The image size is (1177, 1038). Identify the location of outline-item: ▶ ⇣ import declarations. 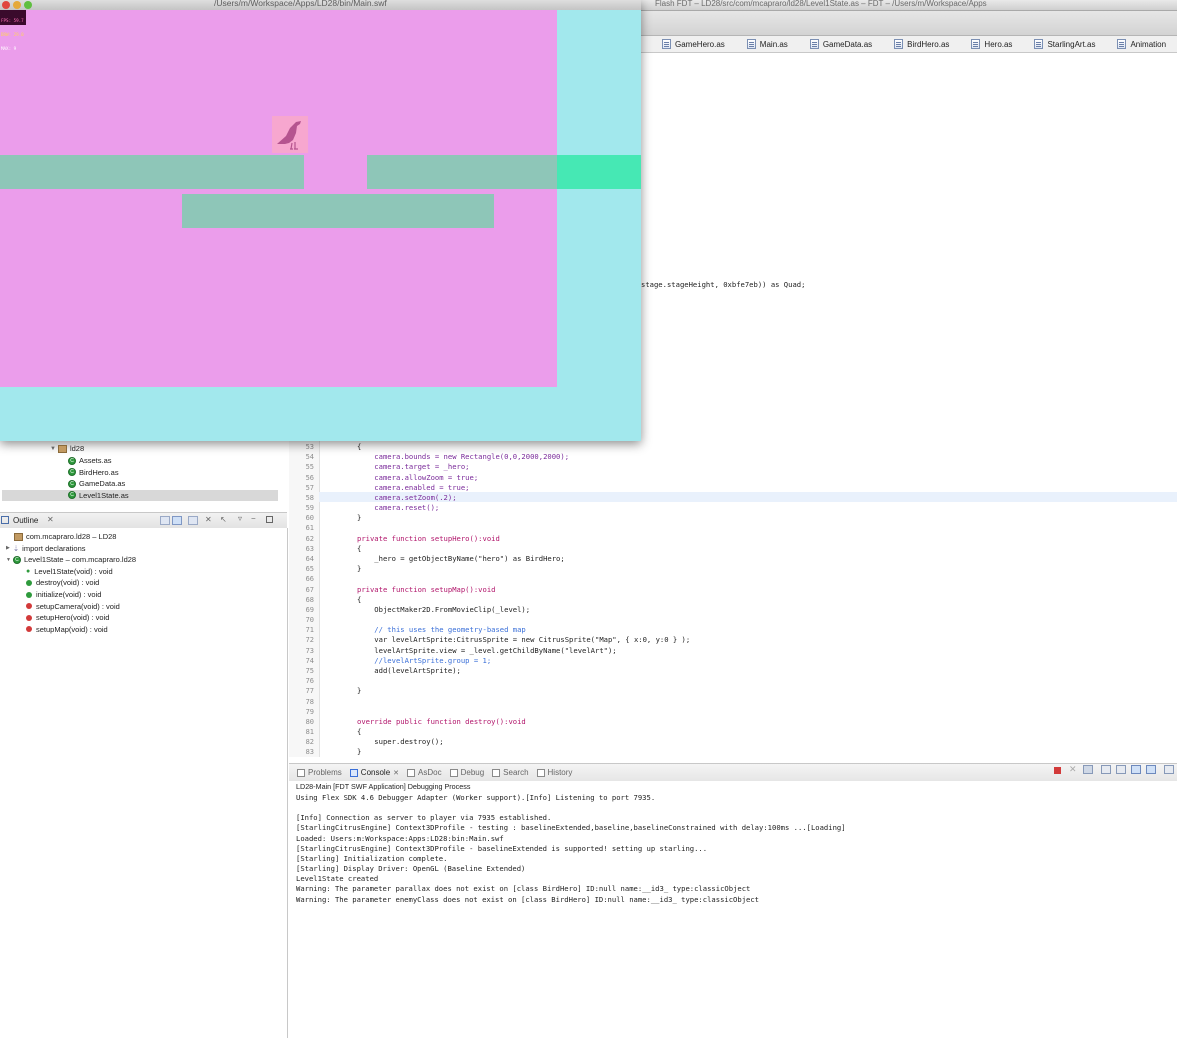
(46, 548).